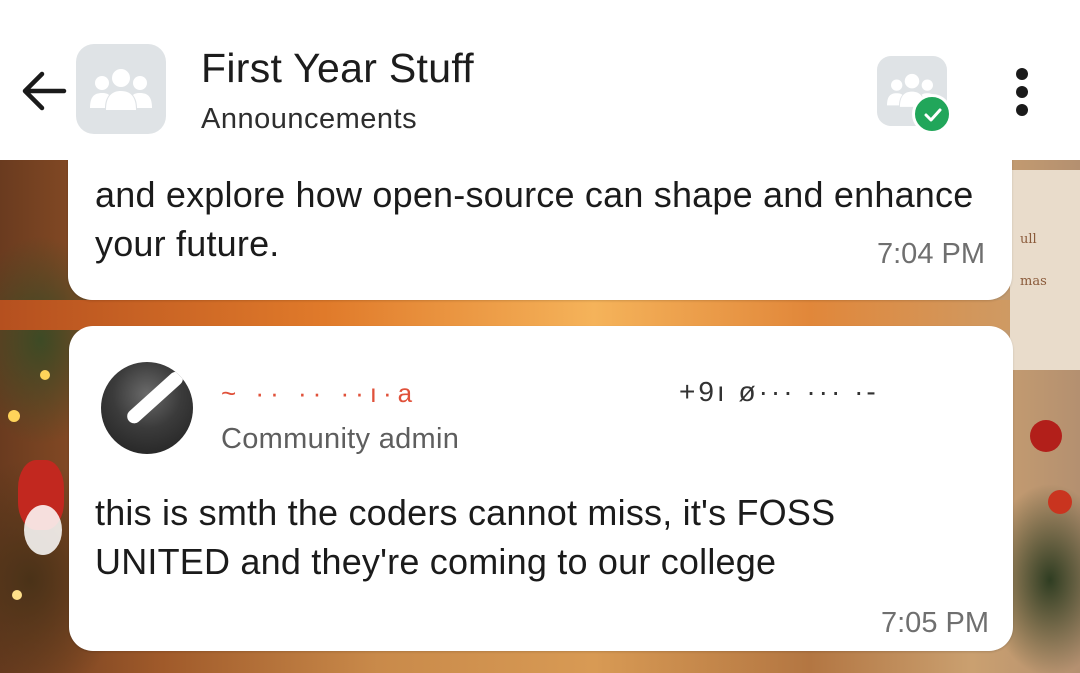  Describe the element at coordinates (1023, 92) in the screenshot. I see `more-options-button` at that location.